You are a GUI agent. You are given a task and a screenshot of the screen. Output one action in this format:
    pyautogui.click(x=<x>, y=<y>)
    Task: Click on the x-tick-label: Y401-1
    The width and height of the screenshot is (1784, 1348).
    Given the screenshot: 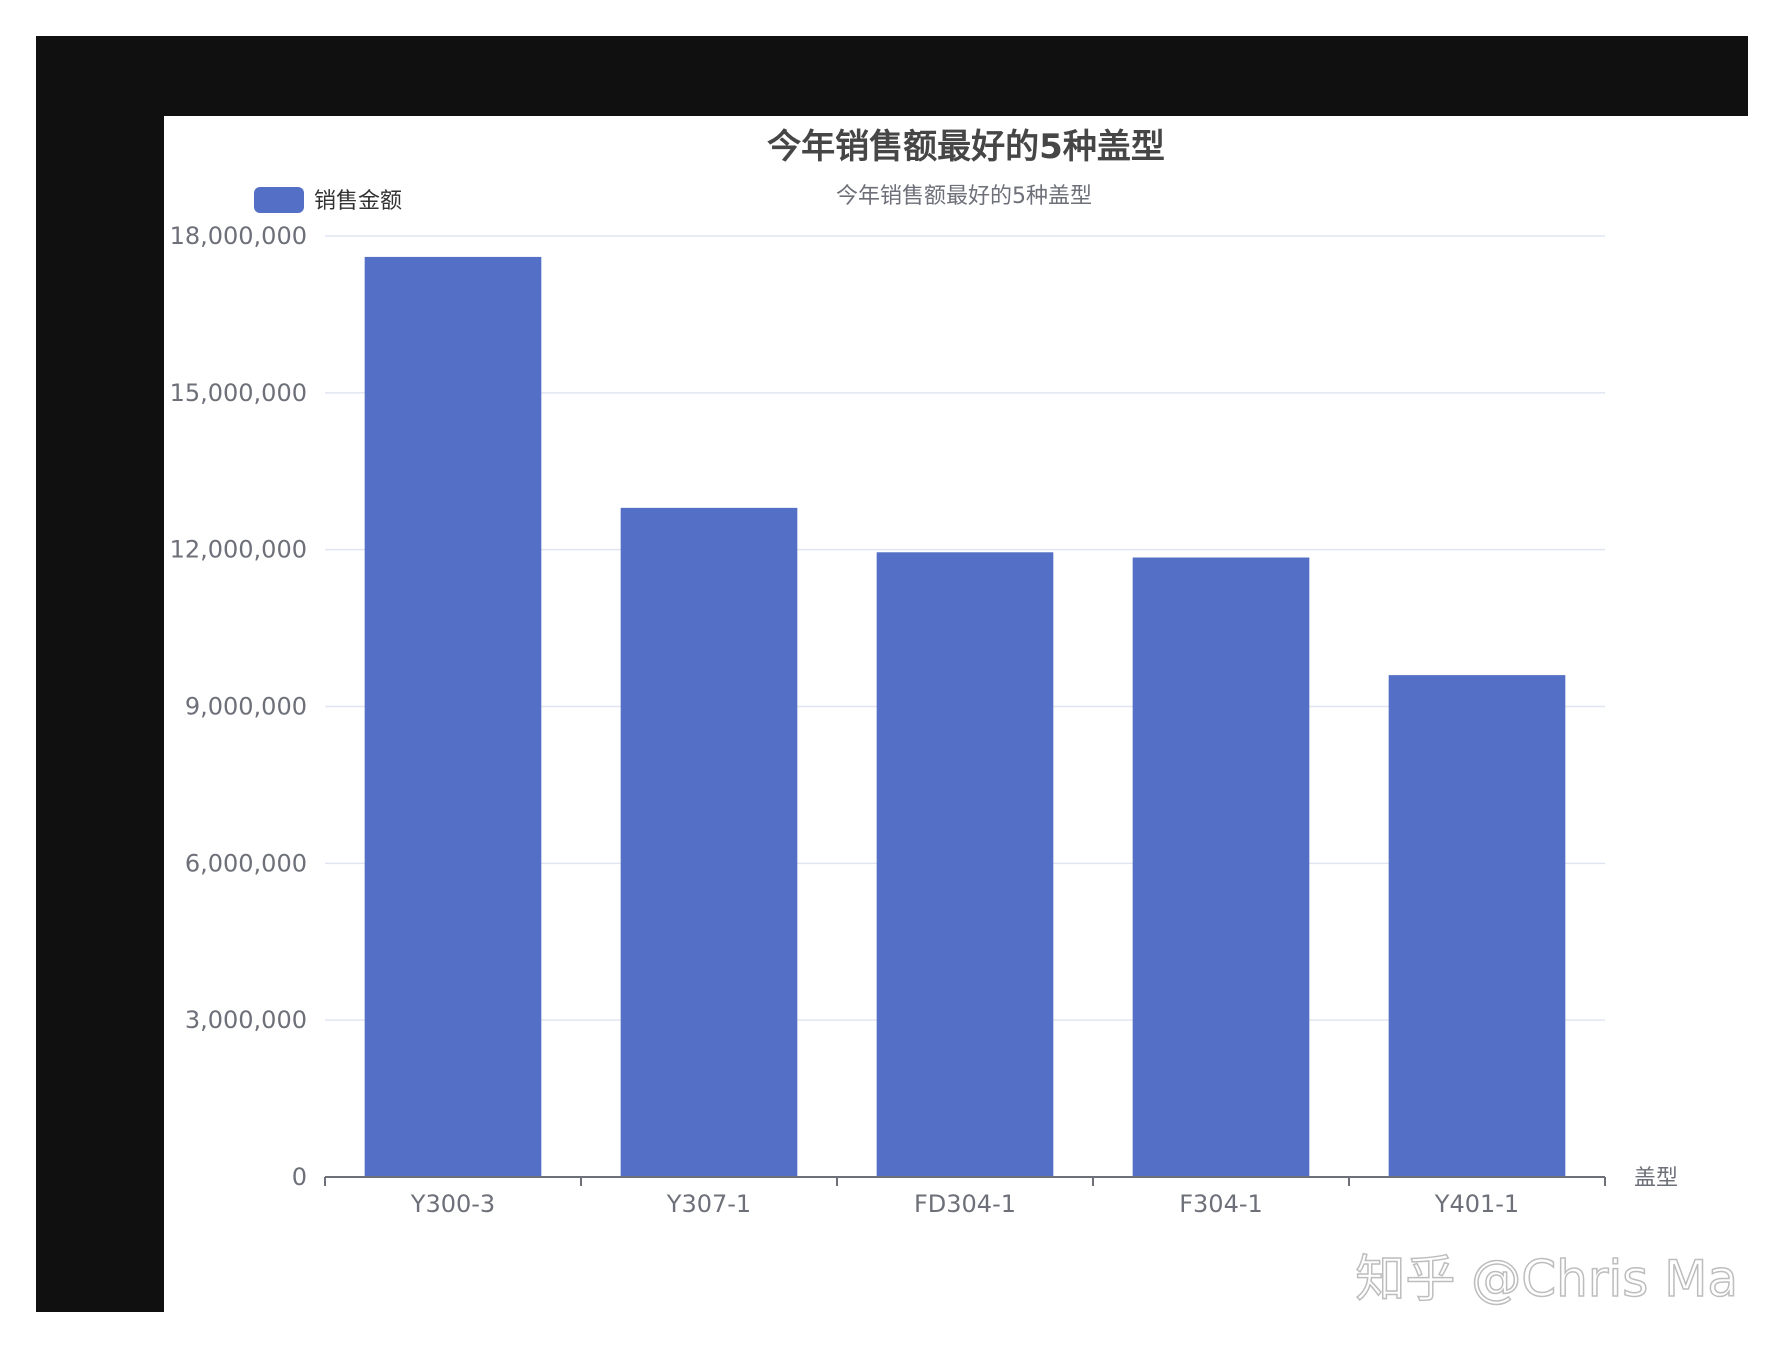 What is the action you would take?
    pyautogui.click(x=1476, y=1204)
    